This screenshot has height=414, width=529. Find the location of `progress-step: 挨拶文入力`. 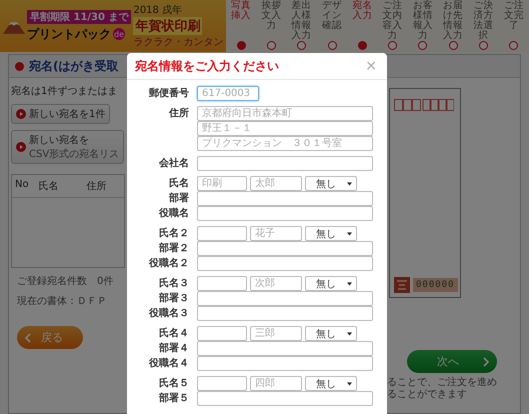

progress-step: 挨拶文入力 is located at coordinates (271, 26).